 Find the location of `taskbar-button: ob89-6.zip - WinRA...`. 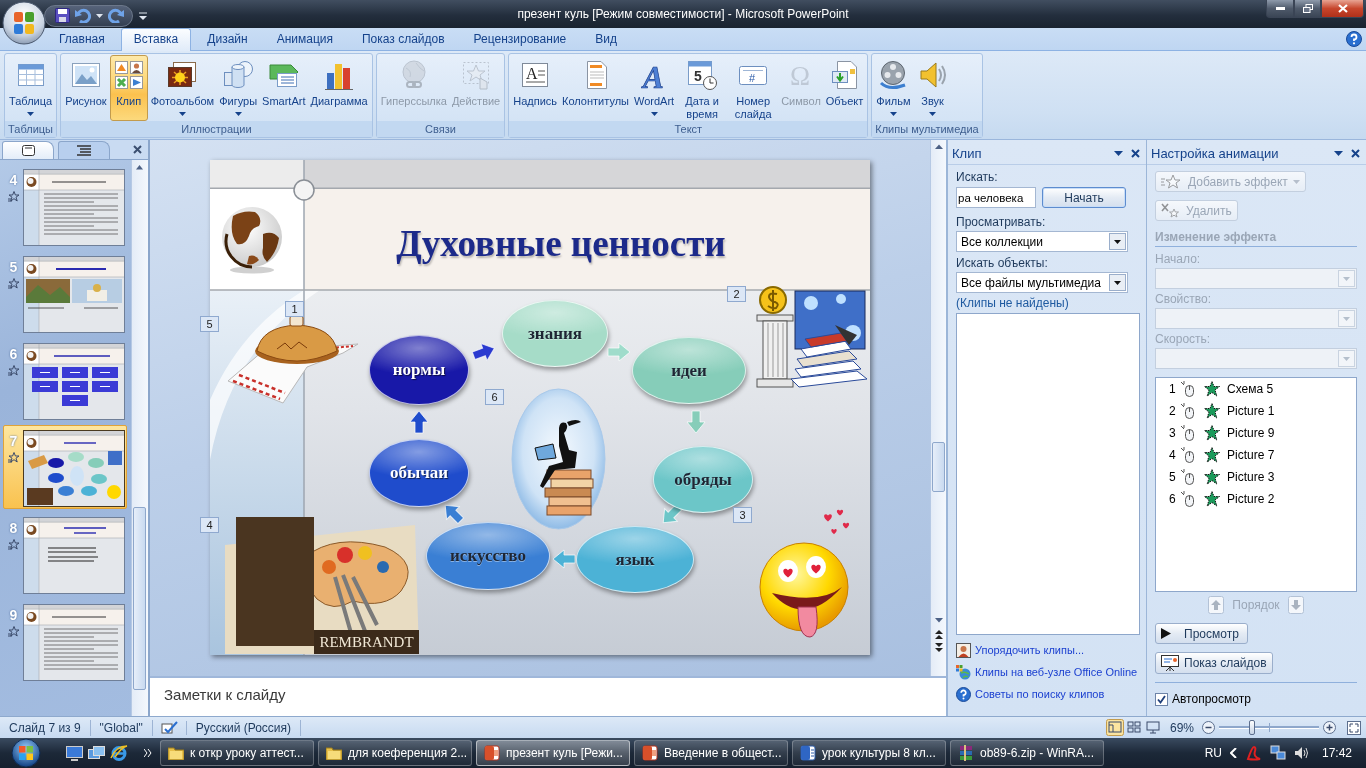

taskbar-button: ob89-6.zip - WinRA... is located at coordinates (1027, 753).